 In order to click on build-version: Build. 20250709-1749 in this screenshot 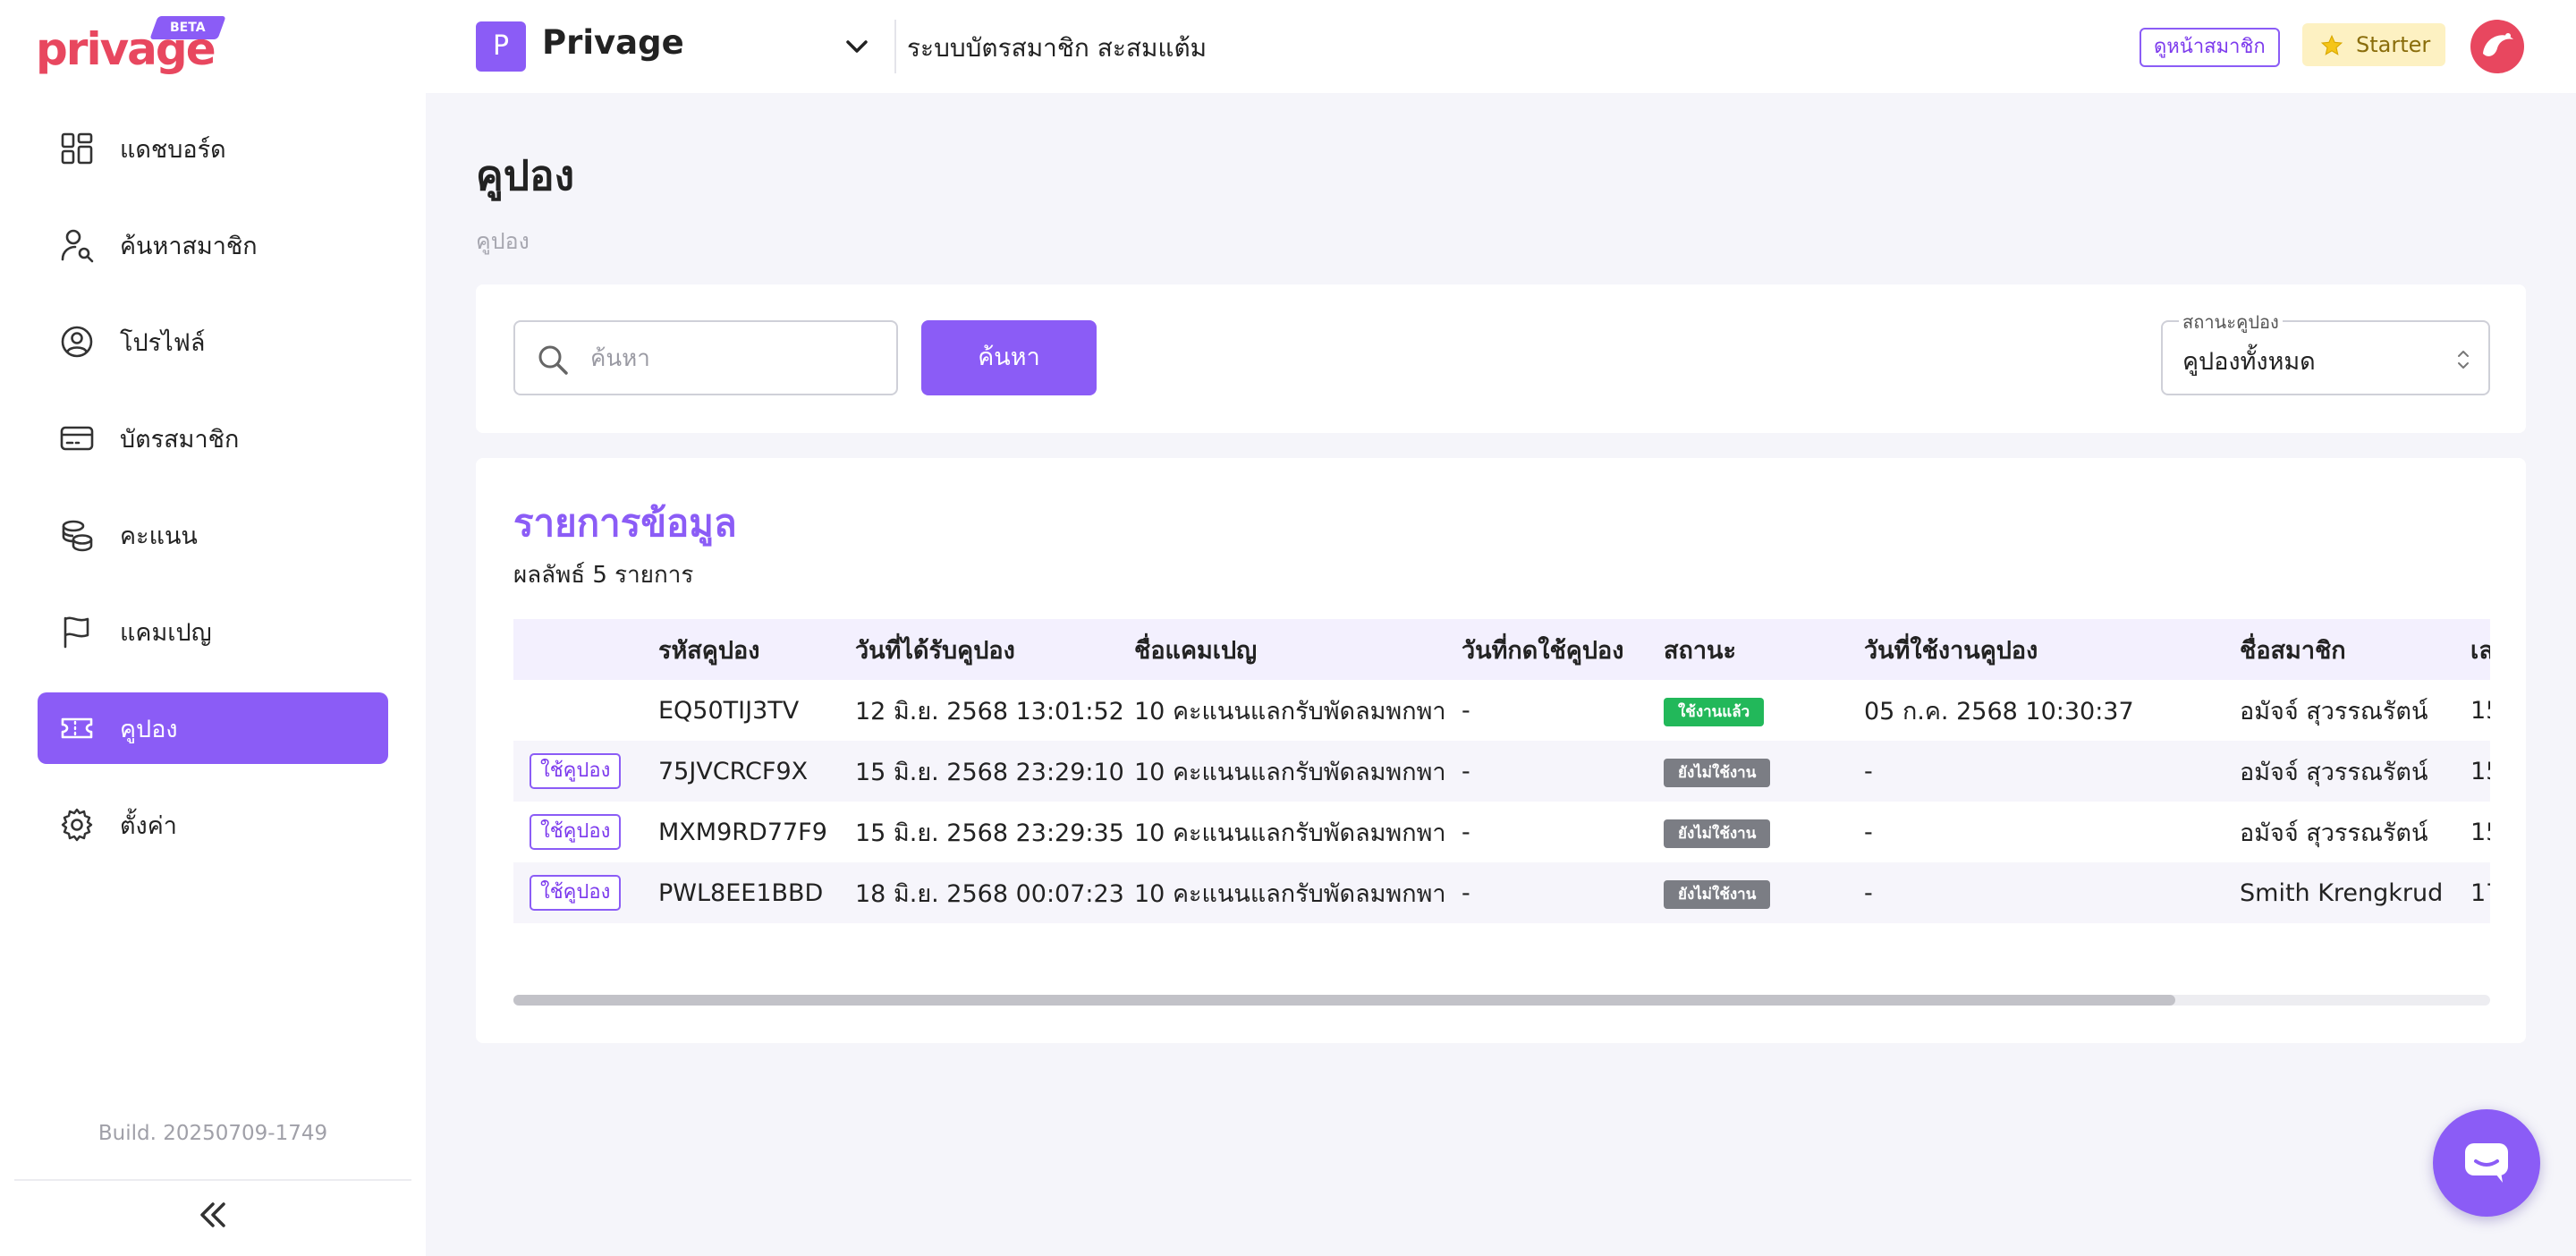, I will do `click(212, 1133)`.